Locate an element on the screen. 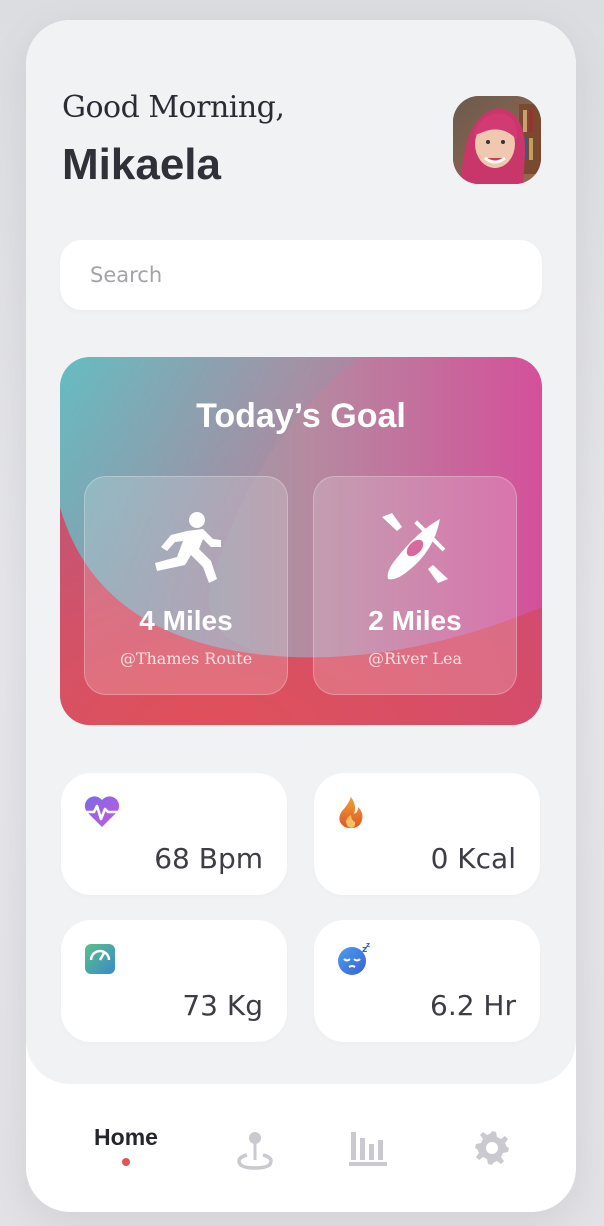 The image size is (604, 1226). nav-item-settings is located at coordinates (492, 1149).